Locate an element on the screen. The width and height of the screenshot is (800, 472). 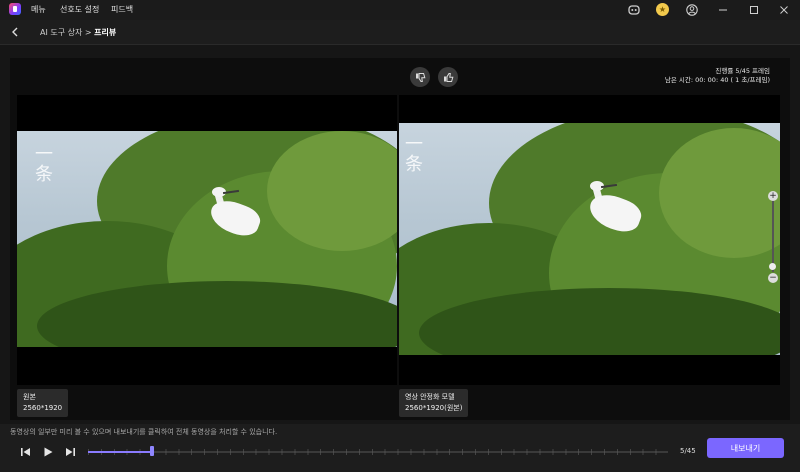
next-frame-icon is located at coordinates (70, 452).